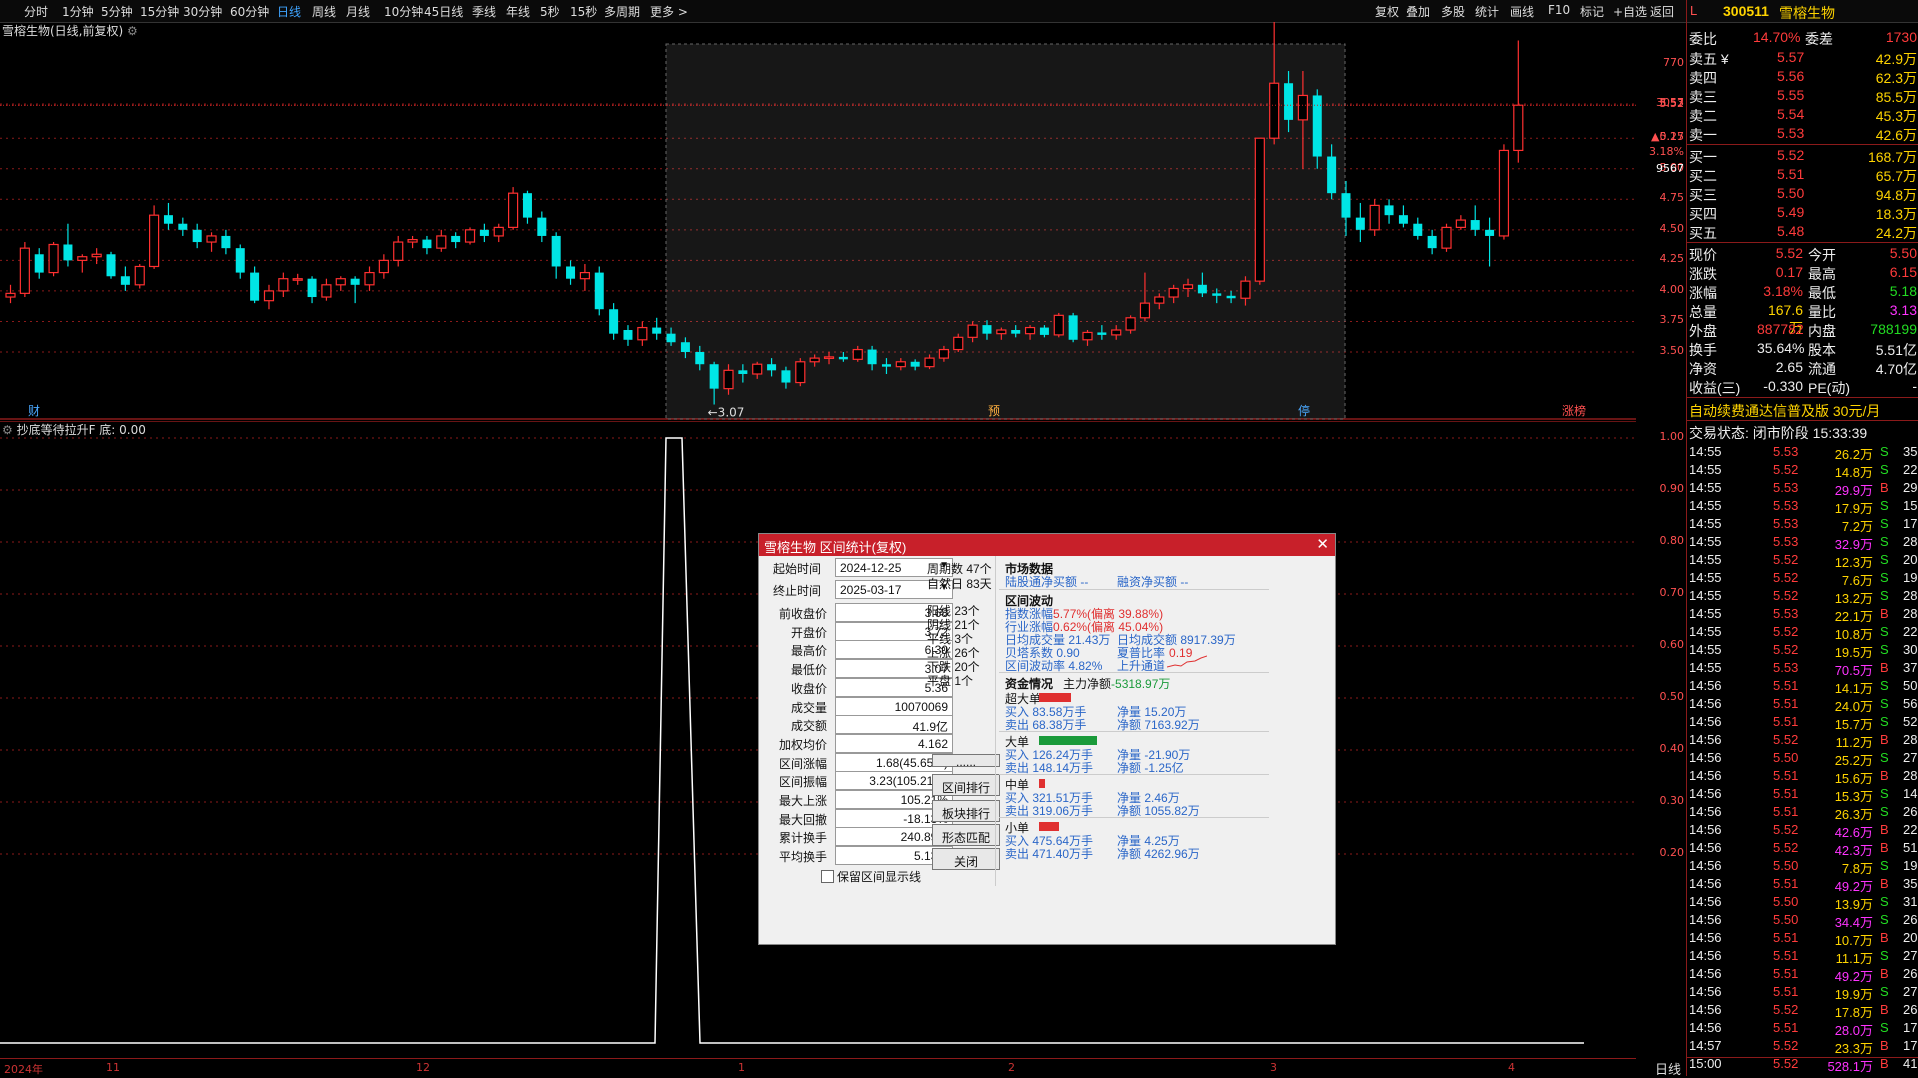  Describe the element at coordinates (1910, 1027) in the screenshot. I see `tick-count: 17` at that location.